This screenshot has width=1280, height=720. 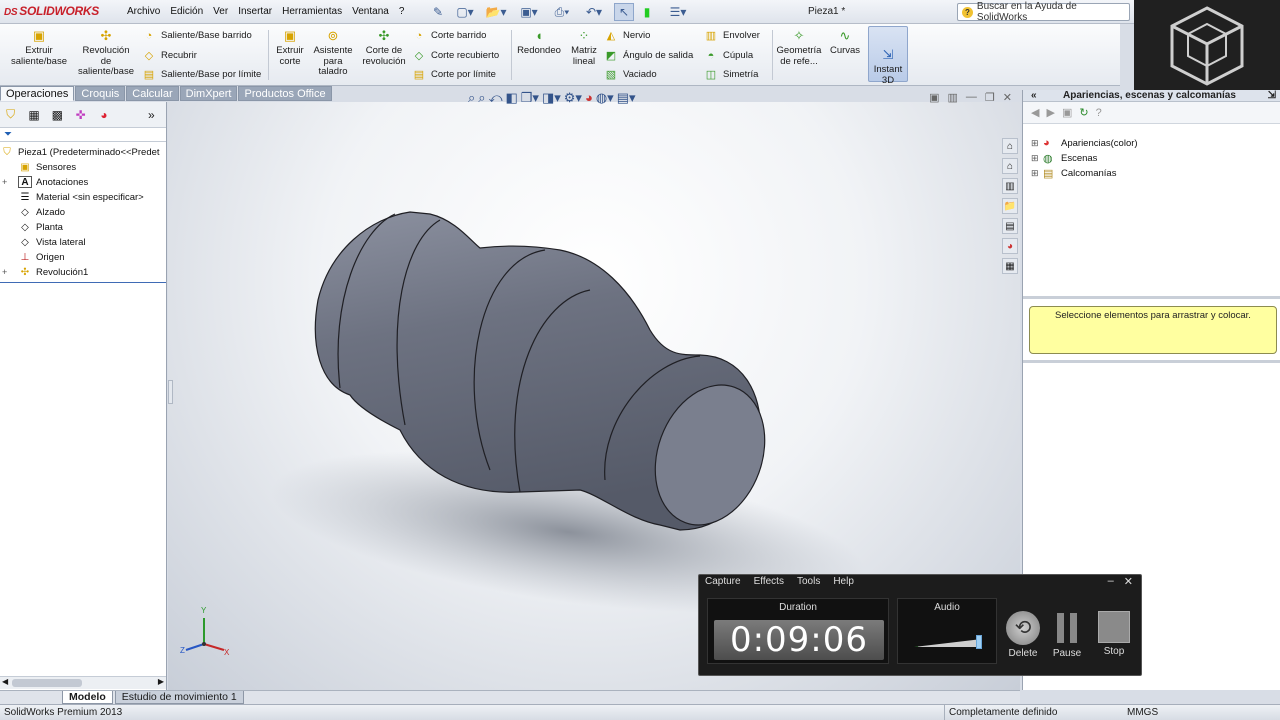 I want to click on solidworks-resources-icon: ⌂, so click(x=1010, y=146).